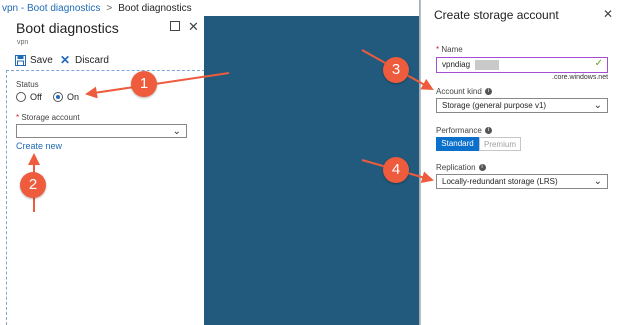 The height and width of the screenshot is (325, 624). I want to click on annotation-badge-4: 4, so click(396, 170).